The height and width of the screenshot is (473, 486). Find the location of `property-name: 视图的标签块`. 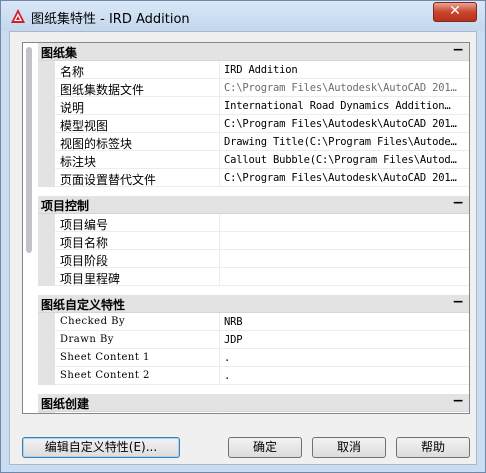

property-name: 视图的标签块 is located at coordinates (96, 144).